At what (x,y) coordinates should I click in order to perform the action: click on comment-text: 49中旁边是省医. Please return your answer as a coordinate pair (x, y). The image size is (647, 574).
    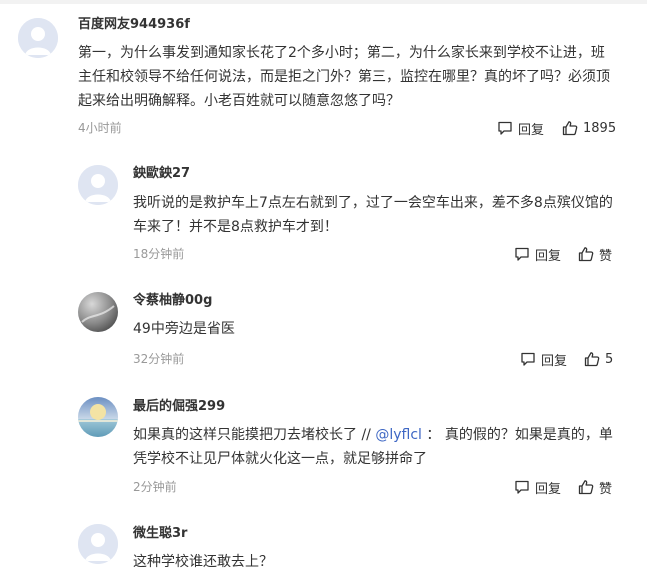
    Looking at the image, I should click on (184, 329).